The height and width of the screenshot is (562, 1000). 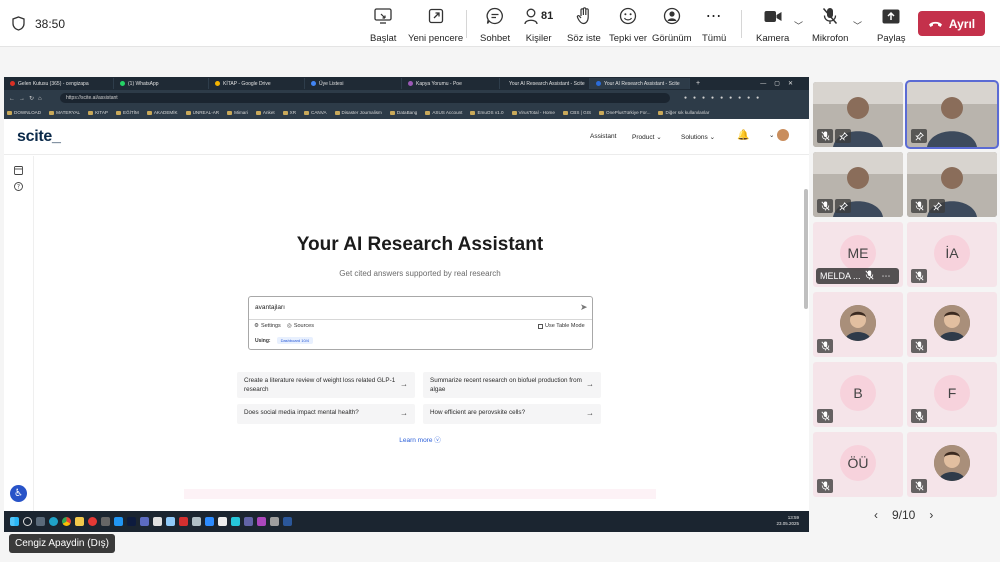 What do you see at coordinates (353, 83) in the screenshot?
I see `browser-tab: Üye Listesi` at bounding box center [353, 83].